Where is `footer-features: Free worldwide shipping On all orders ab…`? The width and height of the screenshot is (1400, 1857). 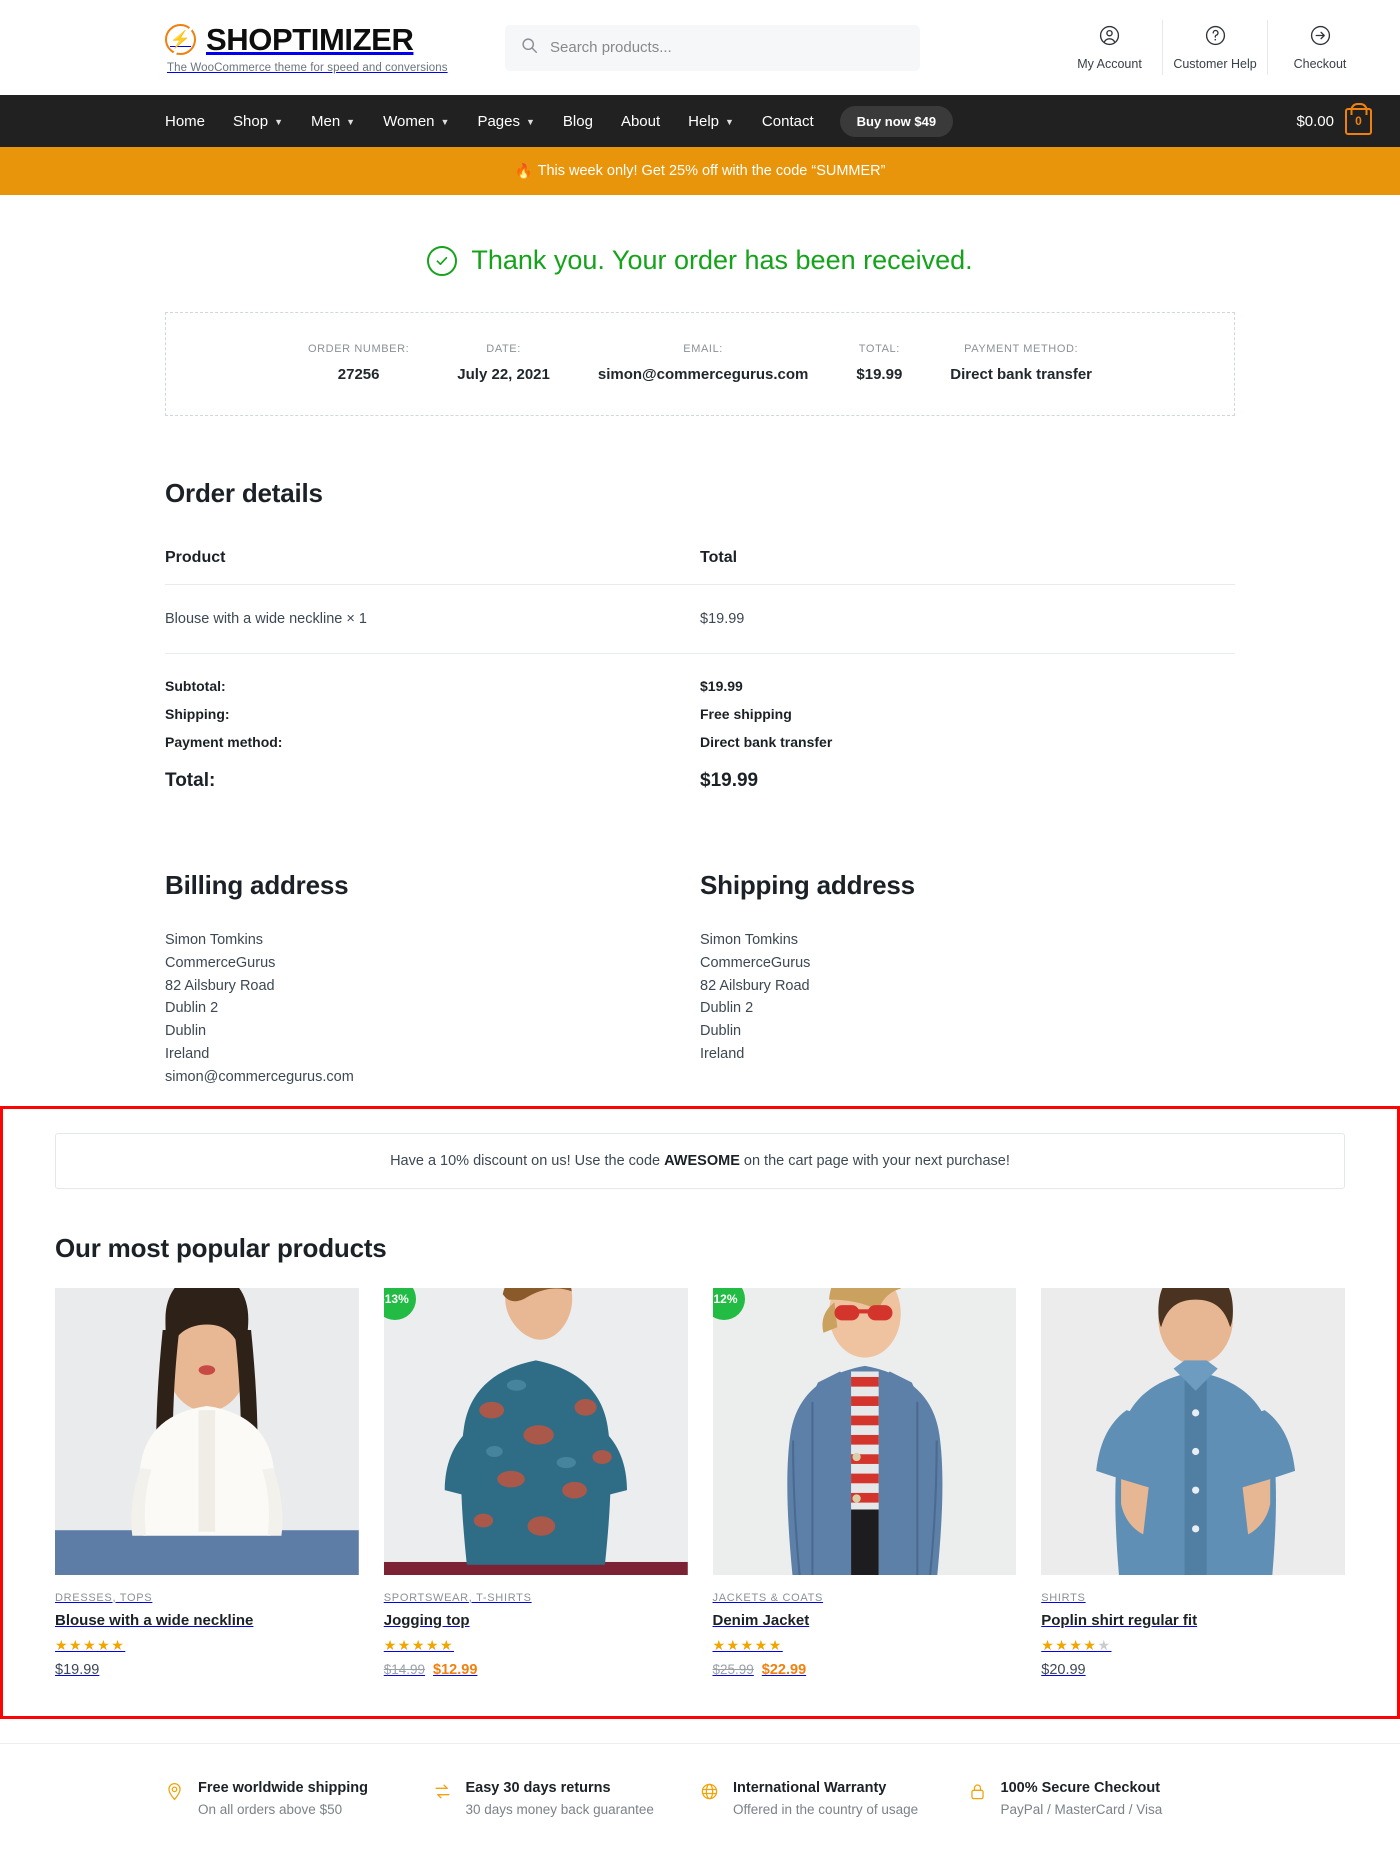 footer-features: Free worldwide shipping On all orders ab… is located at coordinates (700, 1799).